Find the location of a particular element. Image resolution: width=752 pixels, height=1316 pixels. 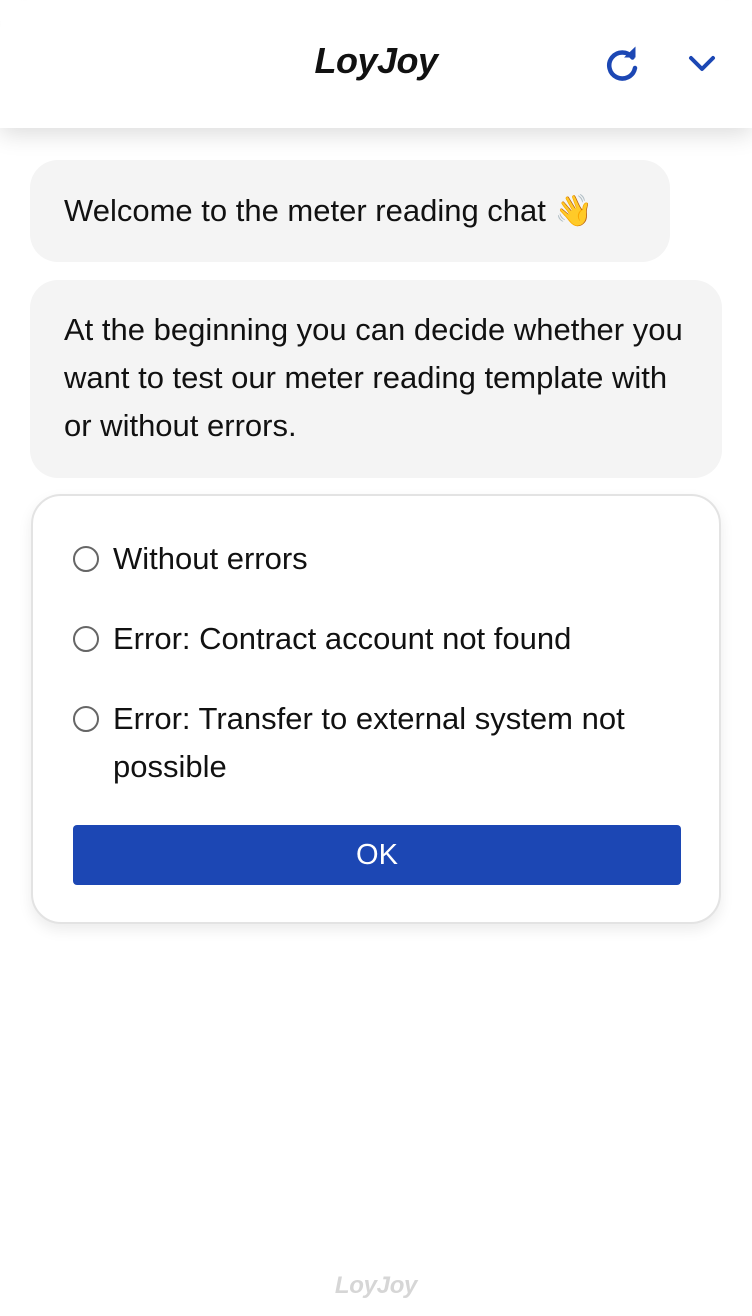

collapse-button is located at coordinates (702, 64).